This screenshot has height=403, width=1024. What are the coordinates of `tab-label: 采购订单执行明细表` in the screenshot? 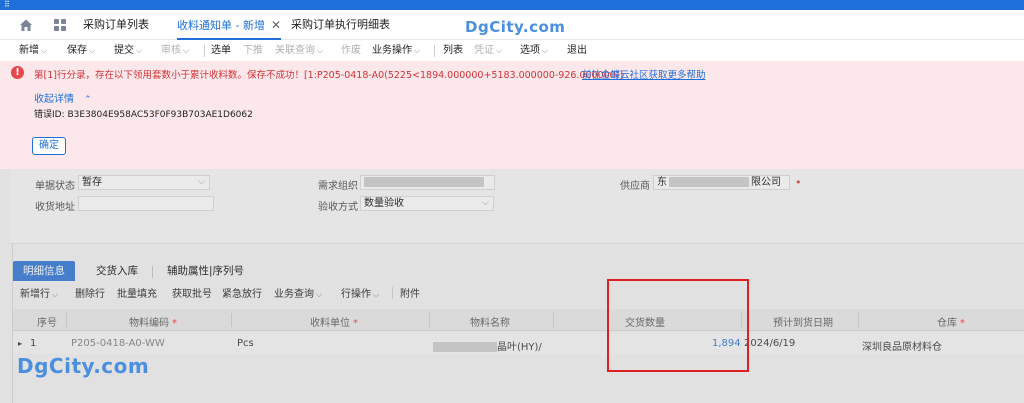 It's located at (340, 24).